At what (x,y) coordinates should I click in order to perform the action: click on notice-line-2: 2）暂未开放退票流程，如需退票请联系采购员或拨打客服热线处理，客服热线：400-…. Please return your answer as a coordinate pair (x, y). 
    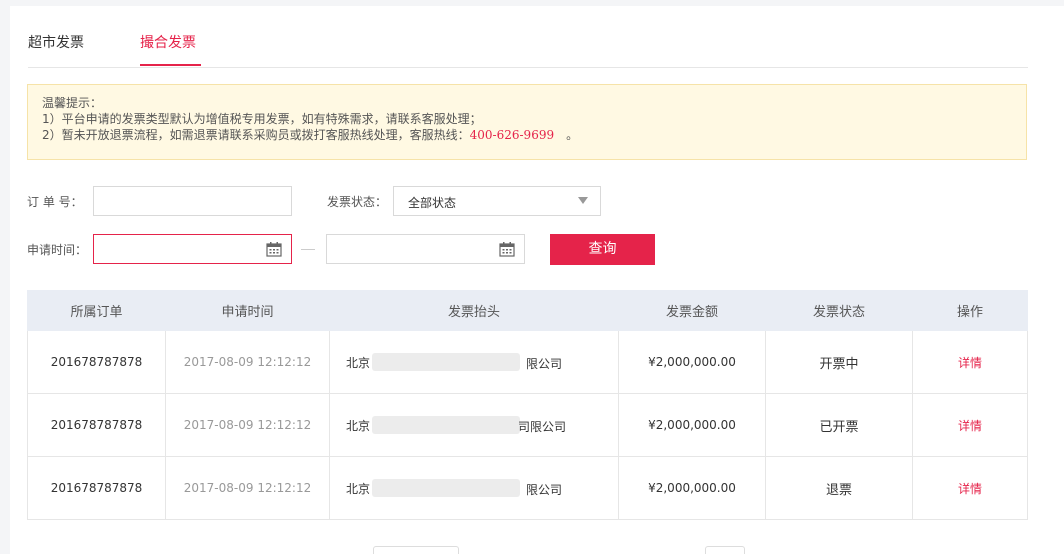
    Looking at the image, I should click on (527, 135).